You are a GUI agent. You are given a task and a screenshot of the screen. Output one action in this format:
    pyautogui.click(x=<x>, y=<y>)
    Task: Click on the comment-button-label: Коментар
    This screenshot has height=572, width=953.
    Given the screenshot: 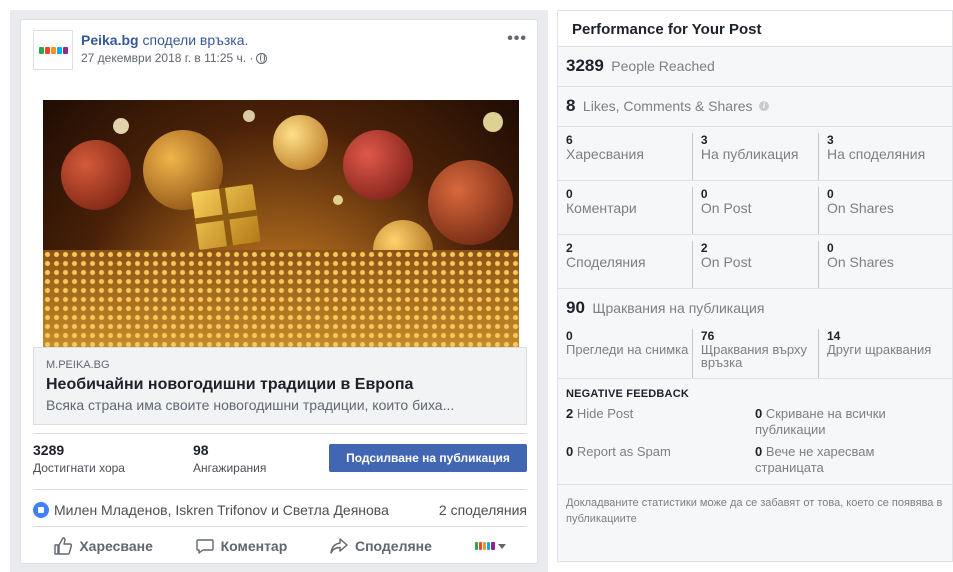 What is the action you would take?
    pyautogui.click(x=254, y=546)
    